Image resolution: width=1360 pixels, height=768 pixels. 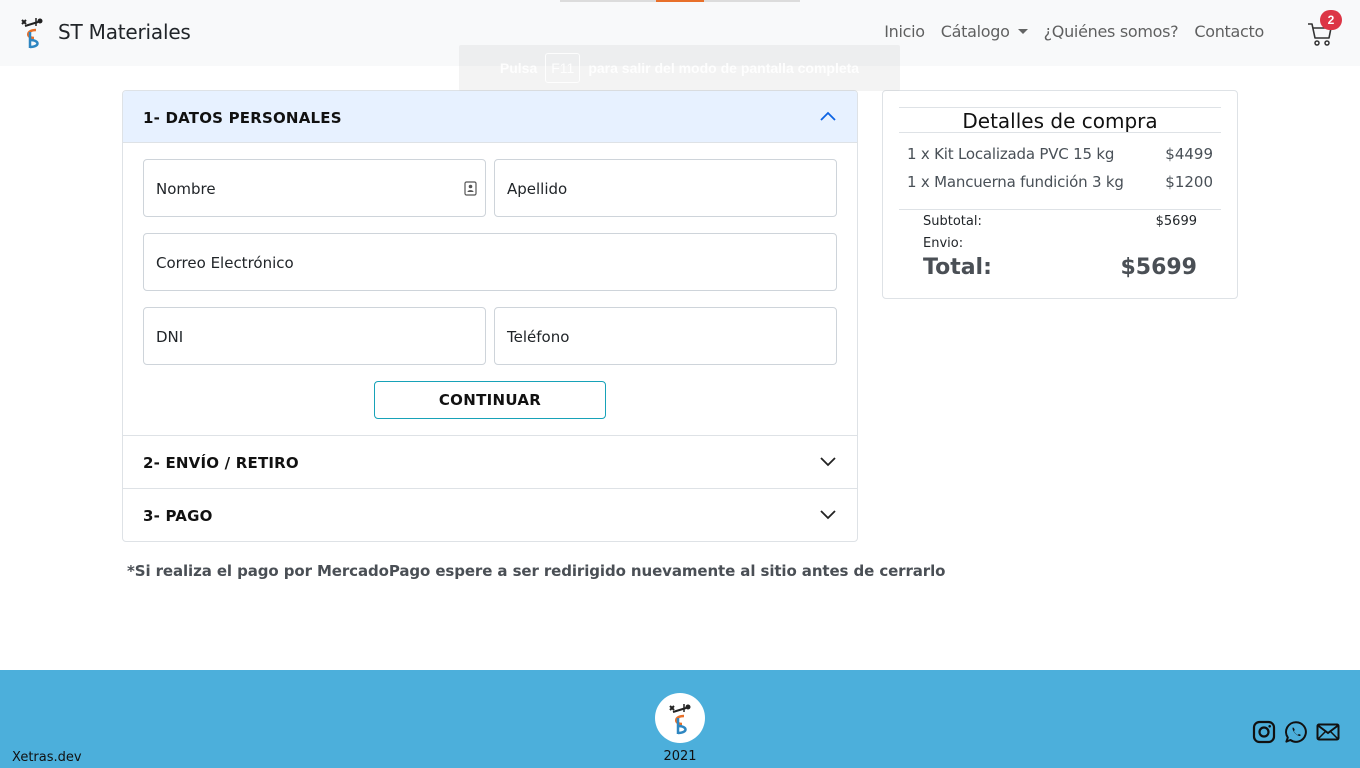 I want to click on subtotal-value: $5699, so click(x=1176, y=221).